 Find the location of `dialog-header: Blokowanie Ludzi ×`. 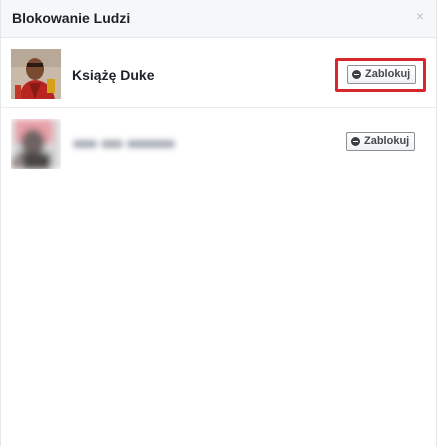

dialog-header: Blokowanie Ludzi × is located at coordinates (218, 19).